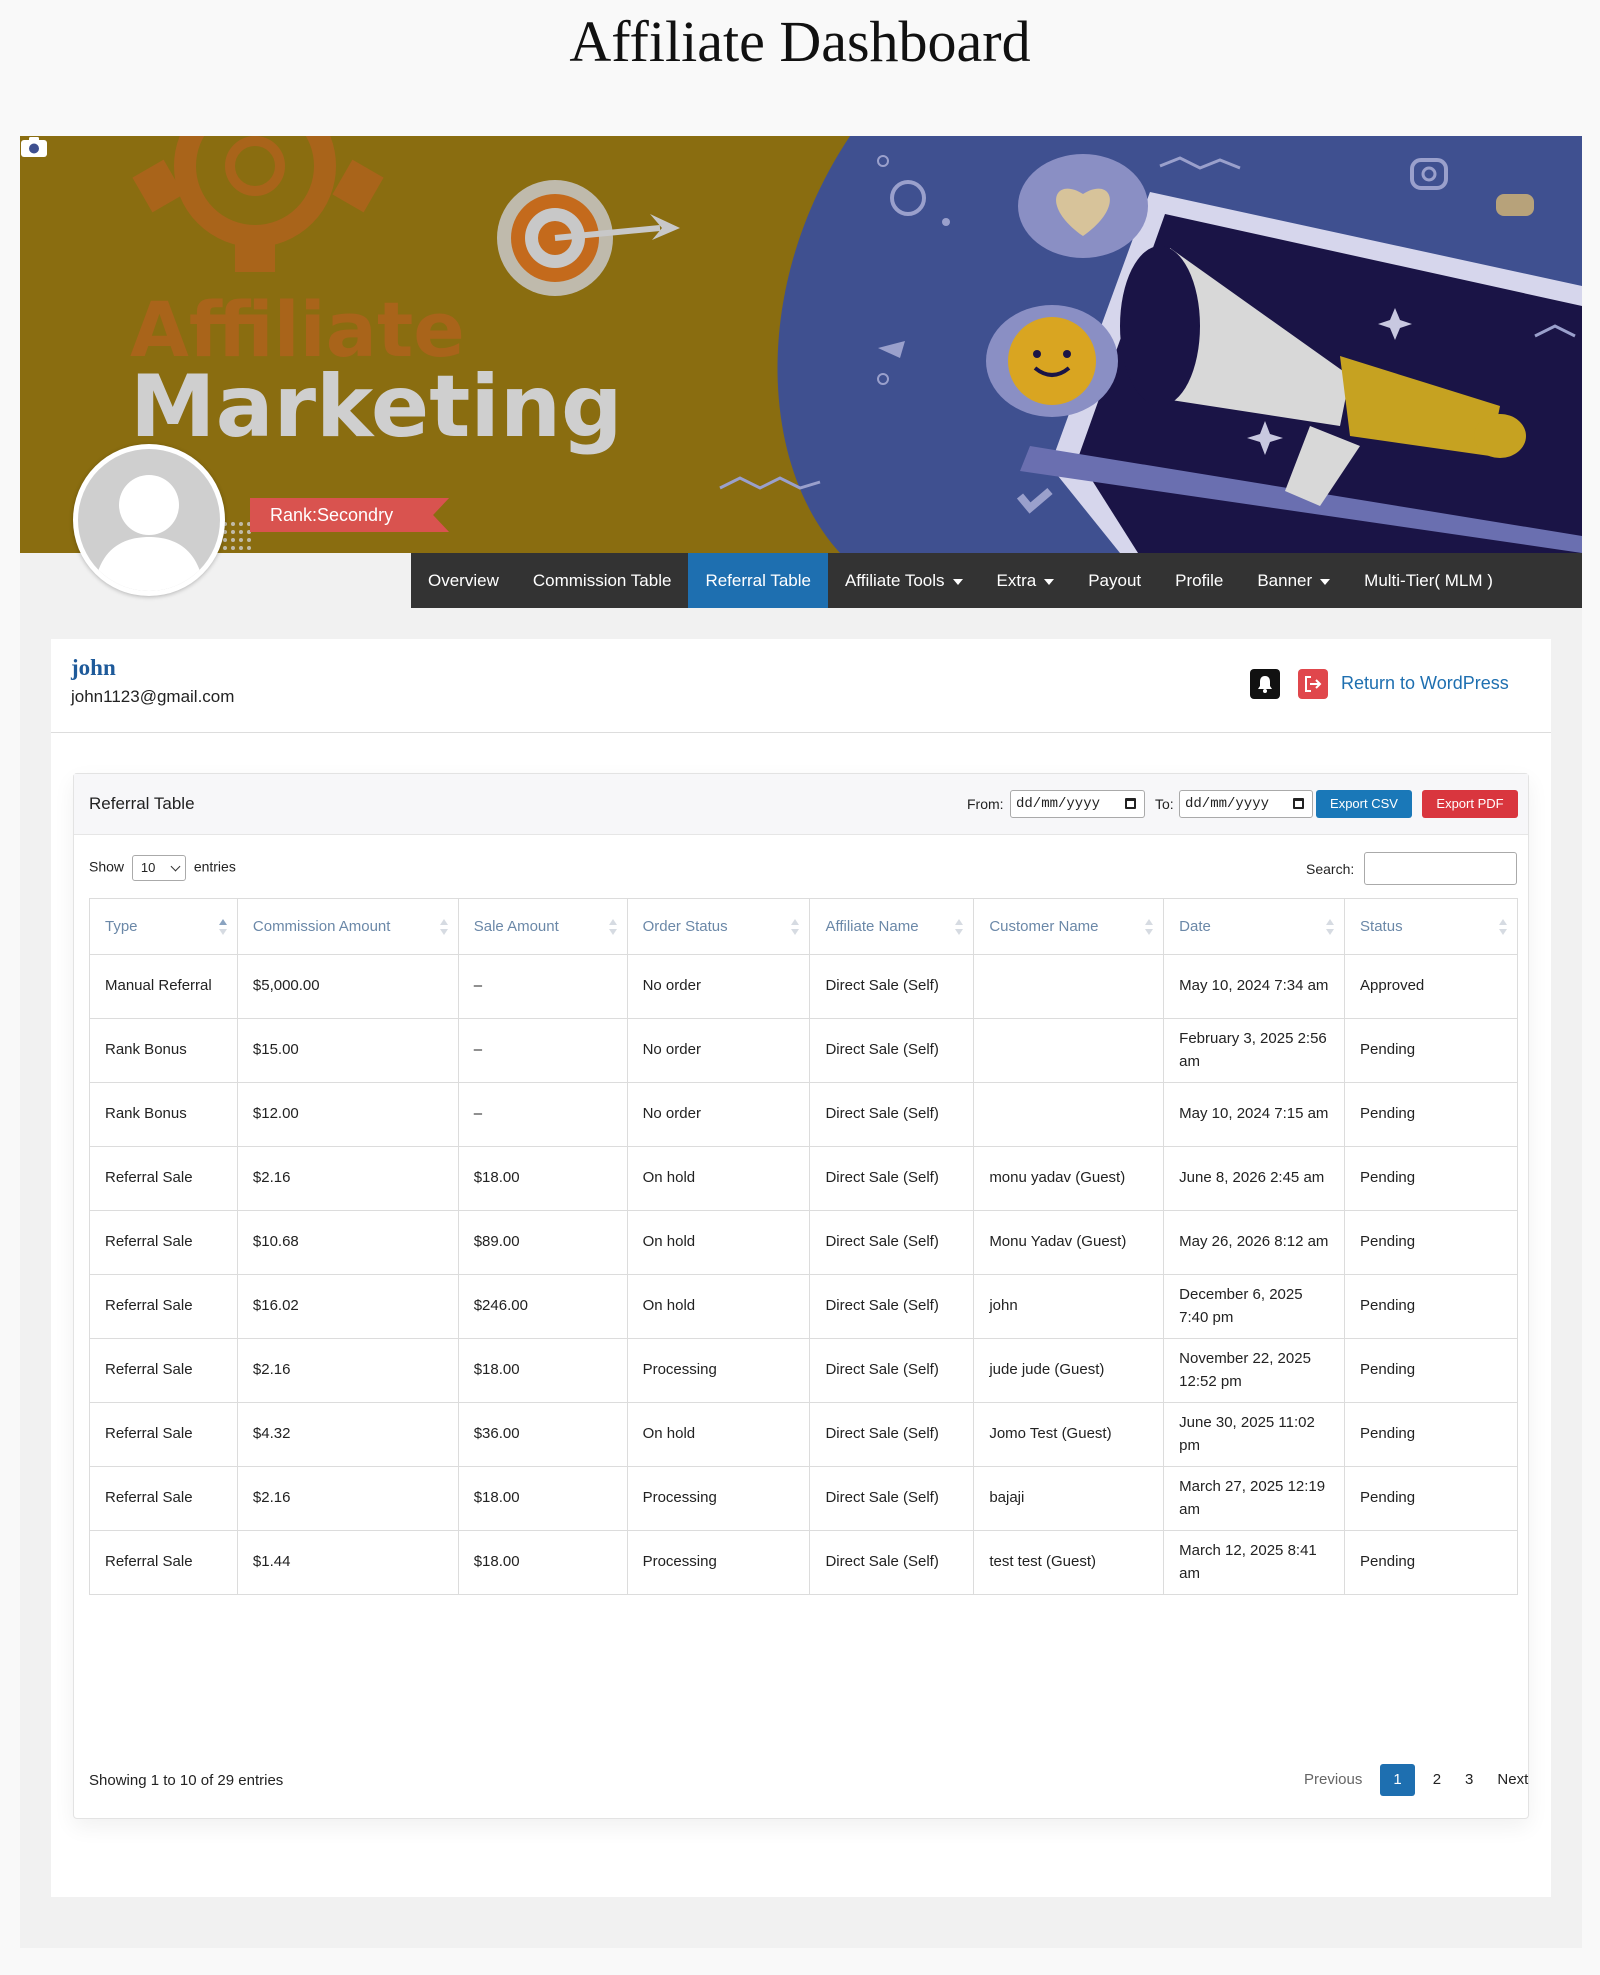 The height and width of the screenshot is (1975, 1600). Describe the element at coordinates (158, 868) in the screenshot. I see `page-length-select: 10` at that location.